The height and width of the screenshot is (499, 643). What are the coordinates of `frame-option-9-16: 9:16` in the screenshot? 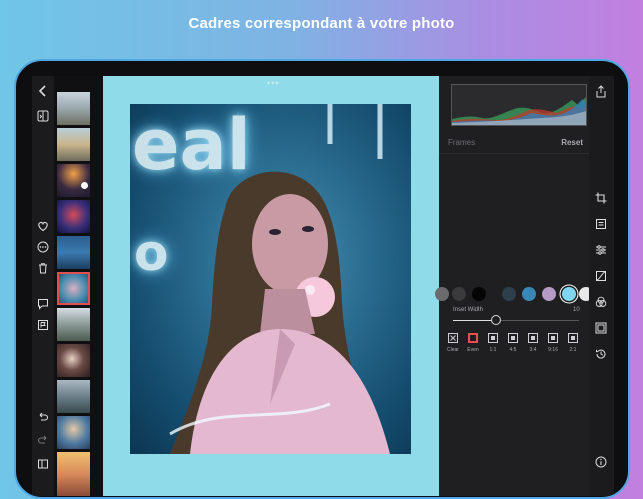 It's located at (553, 343).